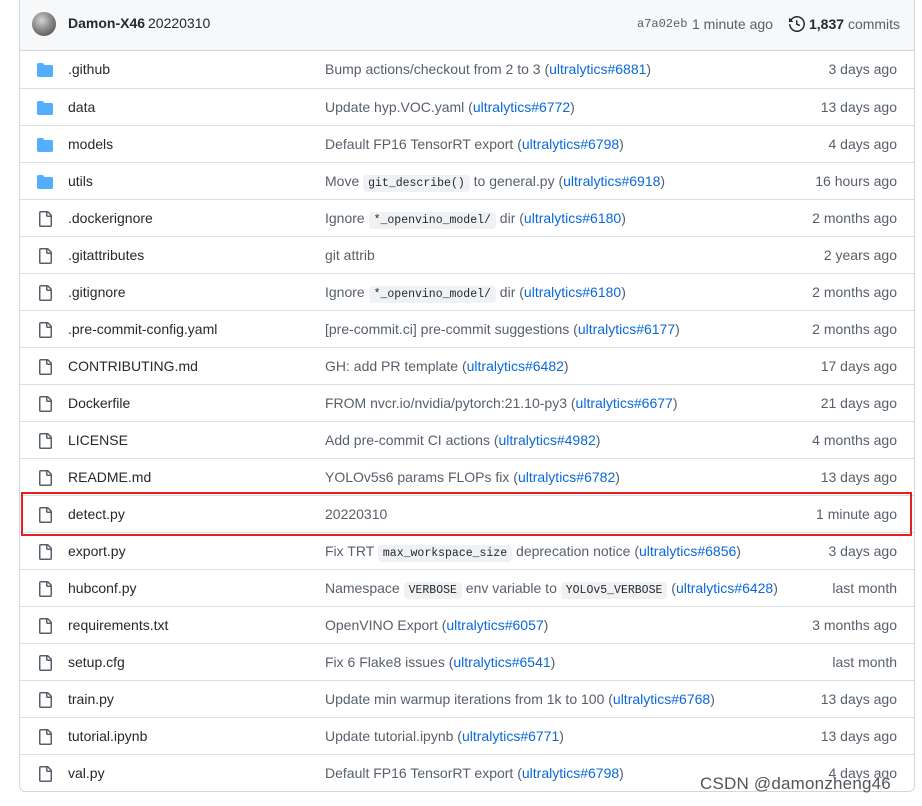 The width and height of the screenshot is (922, 806). What do you see at coordinates (501, 662) in the screenshot?
I see `pr-link: ultralytics#6541` at bounding box center [501, 662].